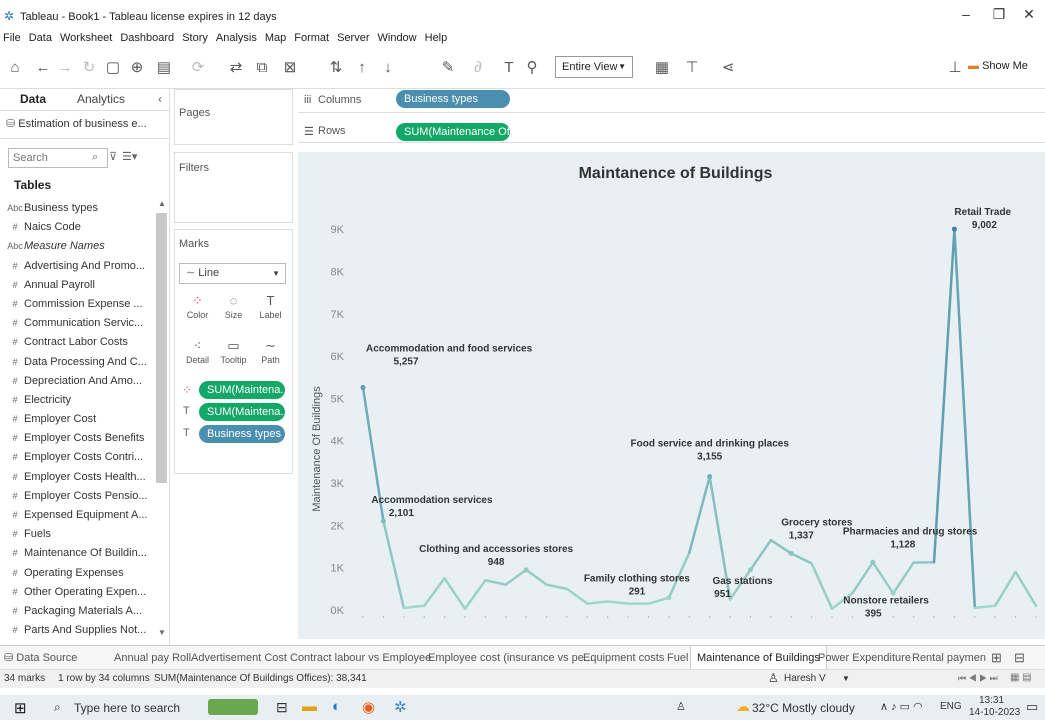  Describe the element at coordinates (198, 68) in the screenshot. I see `refresh-icon: ⟳` at that location.